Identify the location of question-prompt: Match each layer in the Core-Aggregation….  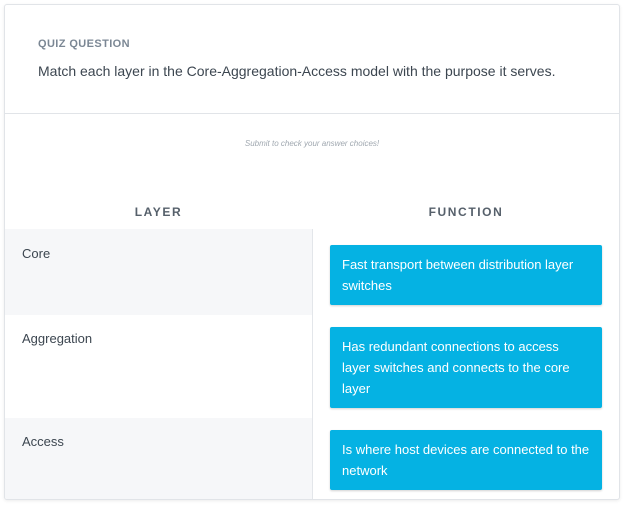
(297, 71).